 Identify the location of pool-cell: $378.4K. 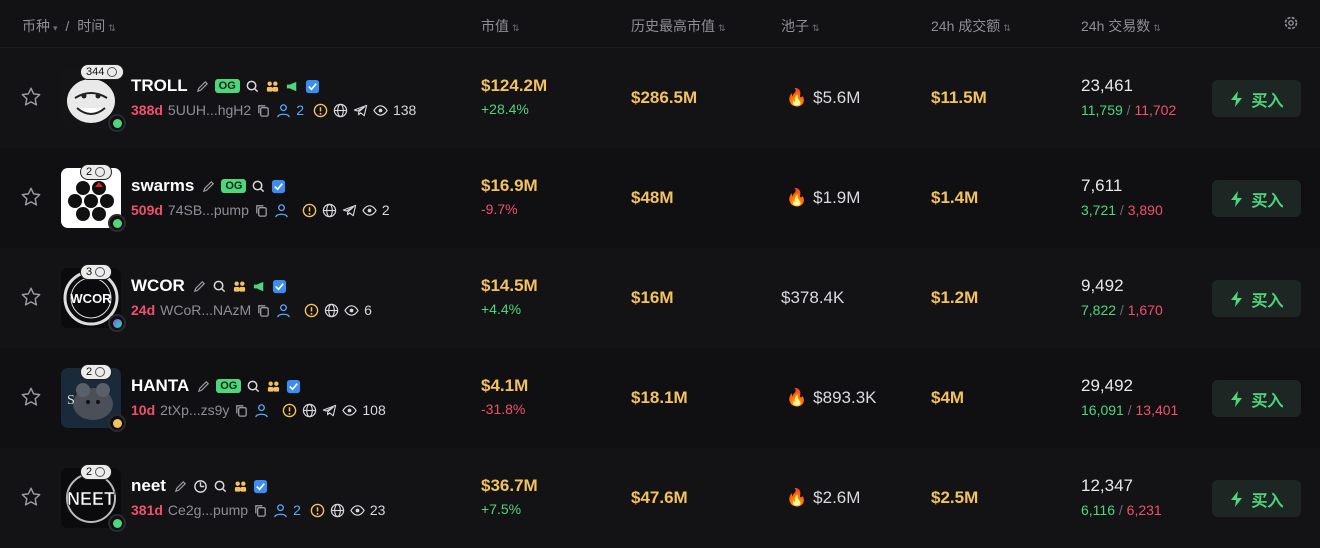
(812, 298).